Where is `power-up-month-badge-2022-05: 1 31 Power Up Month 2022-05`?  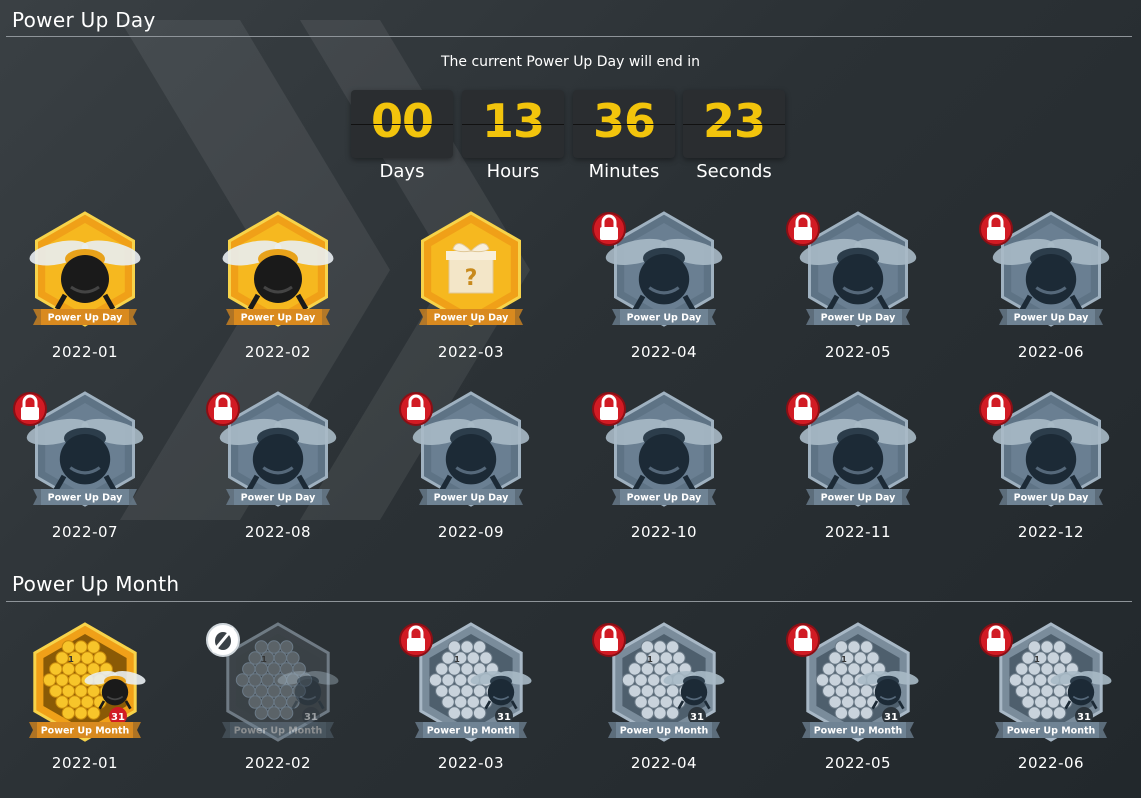 power-up-month-badge-2022-05: 1 31 Power Up Month 2022-05 is located at coordinates (858, 700).